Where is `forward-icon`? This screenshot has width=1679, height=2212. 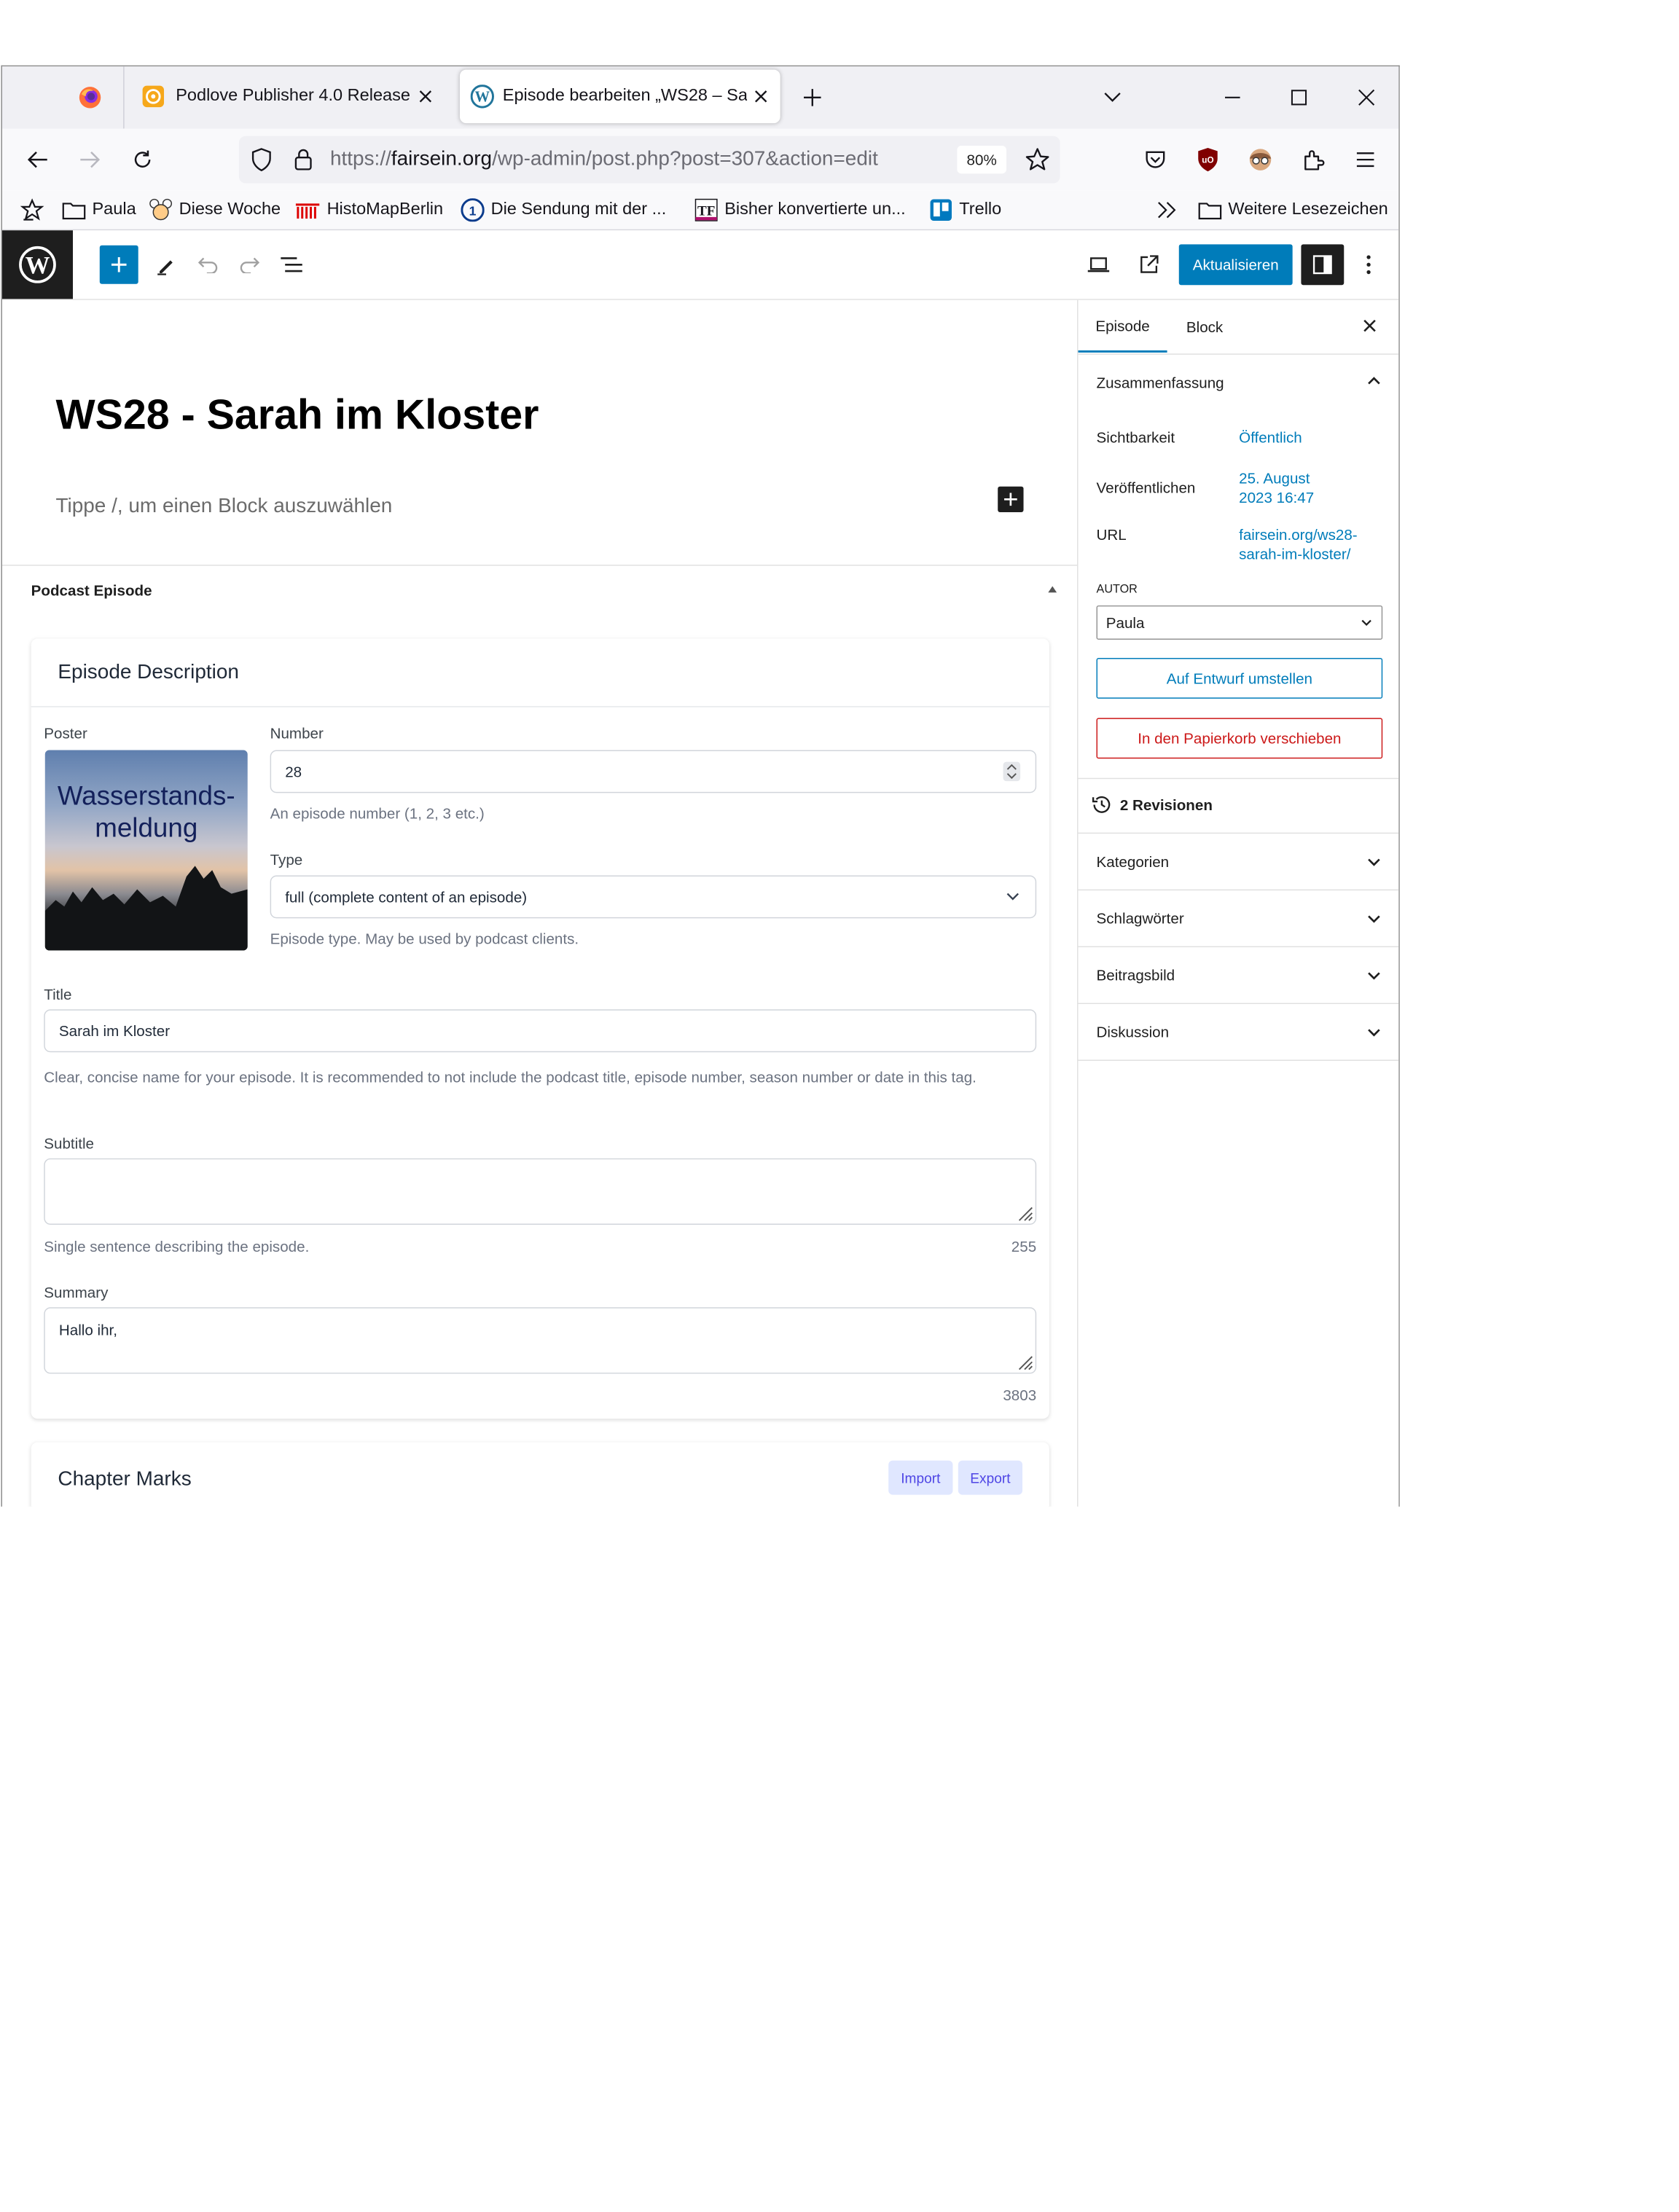 forward-icon is located at coordinates (90, 160).